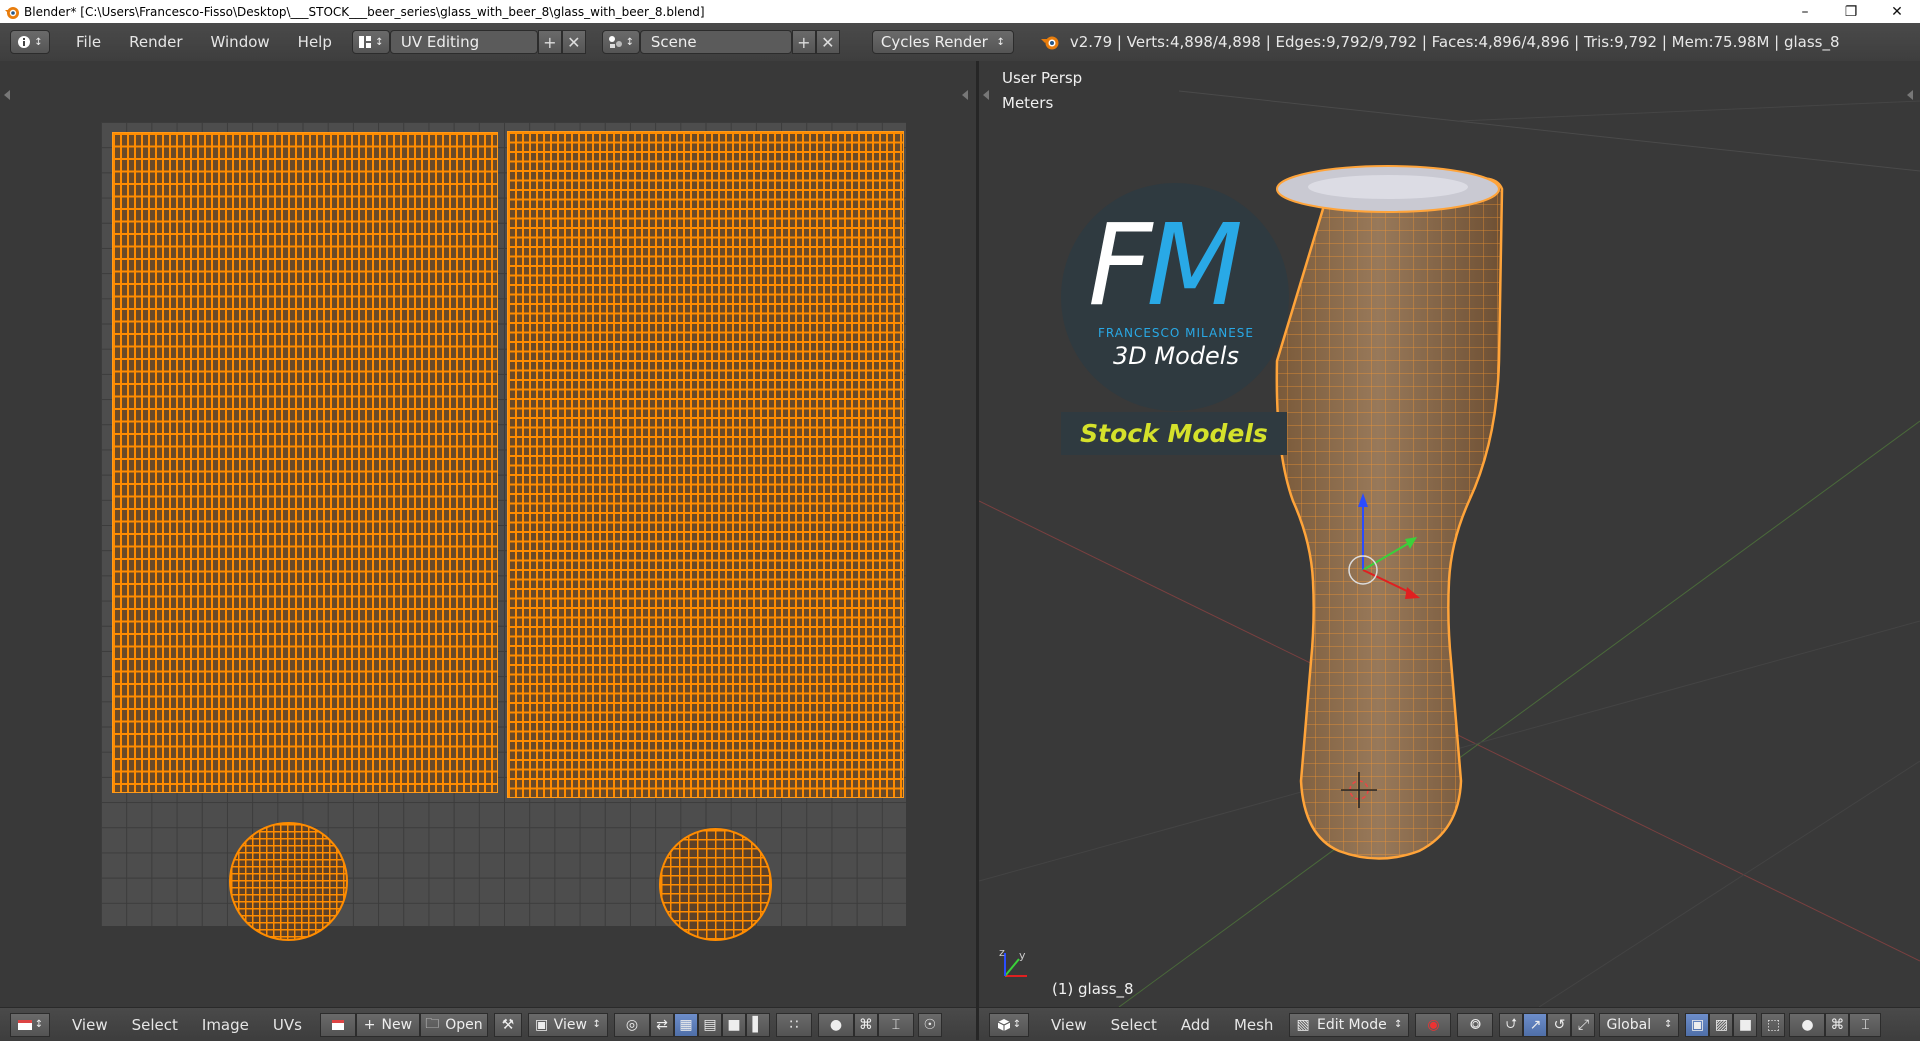 The image size is (1920, 1041). I want to click on sticky-select-mode: ∷, so click(793, 1024).